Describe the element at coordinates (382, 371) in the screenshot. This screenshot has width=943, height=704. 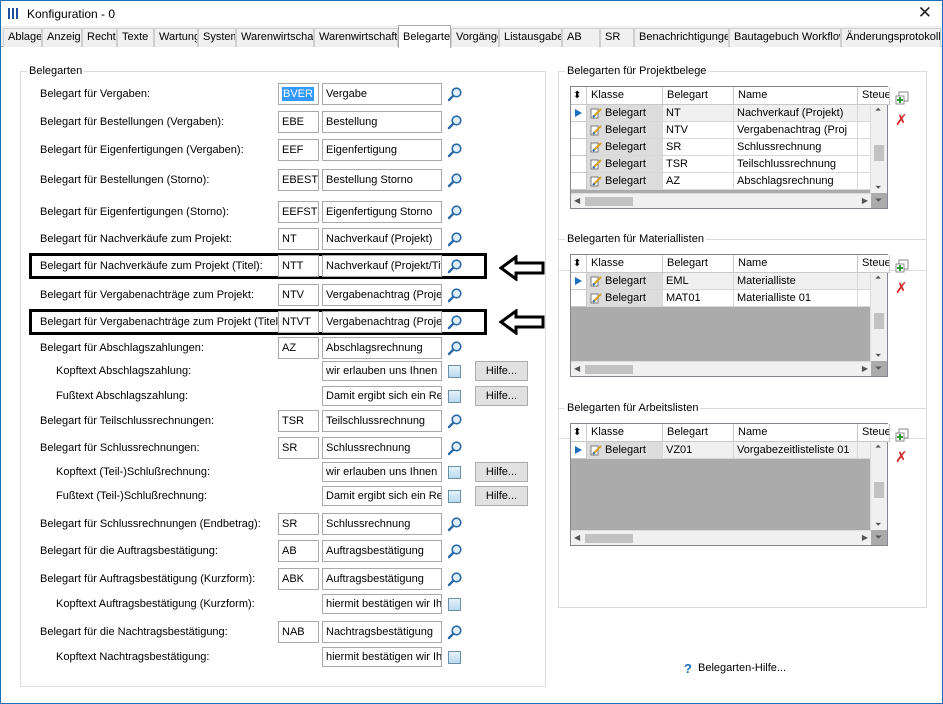
I see `text-field: wir erlauben uns Ihnen lau` at that location.